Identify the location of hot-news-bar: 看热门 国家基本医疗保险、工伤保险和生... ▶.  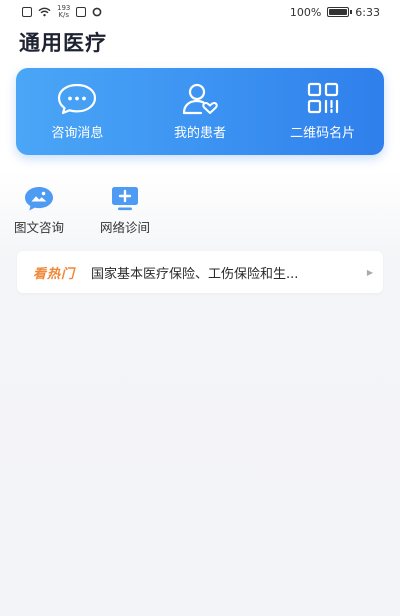
(200, 272).